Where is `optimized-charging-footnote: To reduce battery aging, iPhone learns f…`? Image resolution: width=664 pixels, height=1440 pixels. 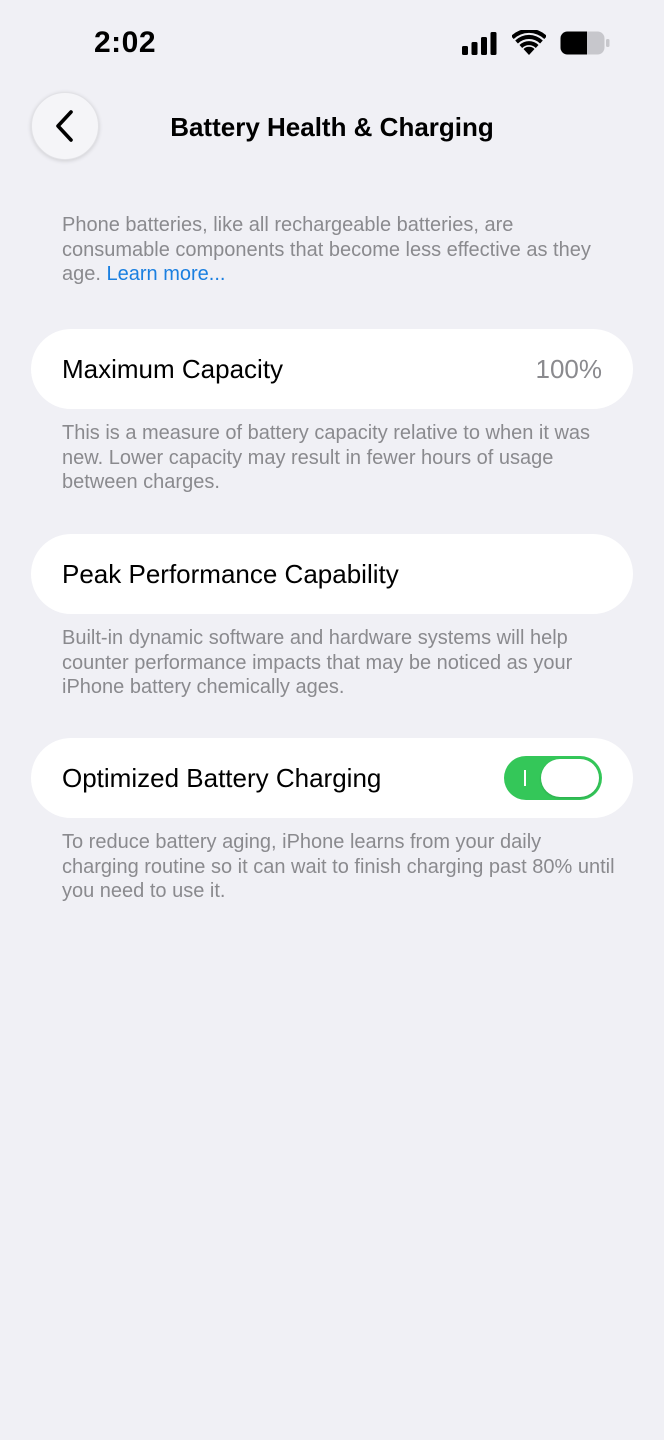
optimized-charging-footnote: To reduce battery aging, iPhone learns f… is located at coordinates (338, 867).